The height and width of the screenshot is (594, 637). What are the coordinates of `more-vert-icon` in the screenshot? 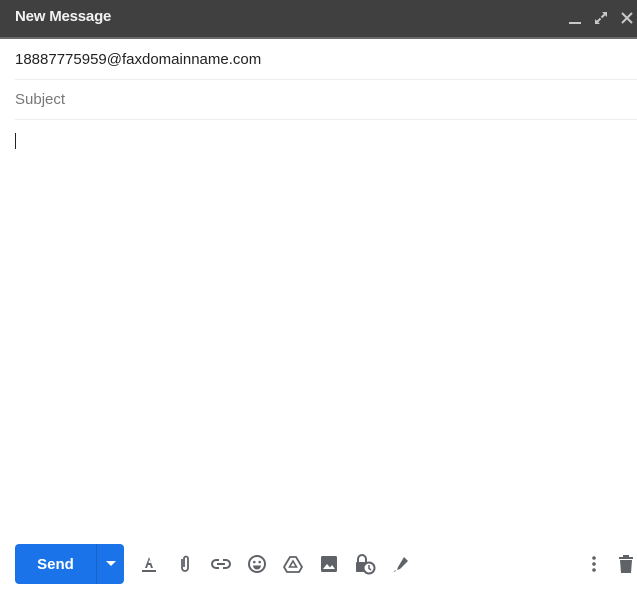 It's located at (594, 564).